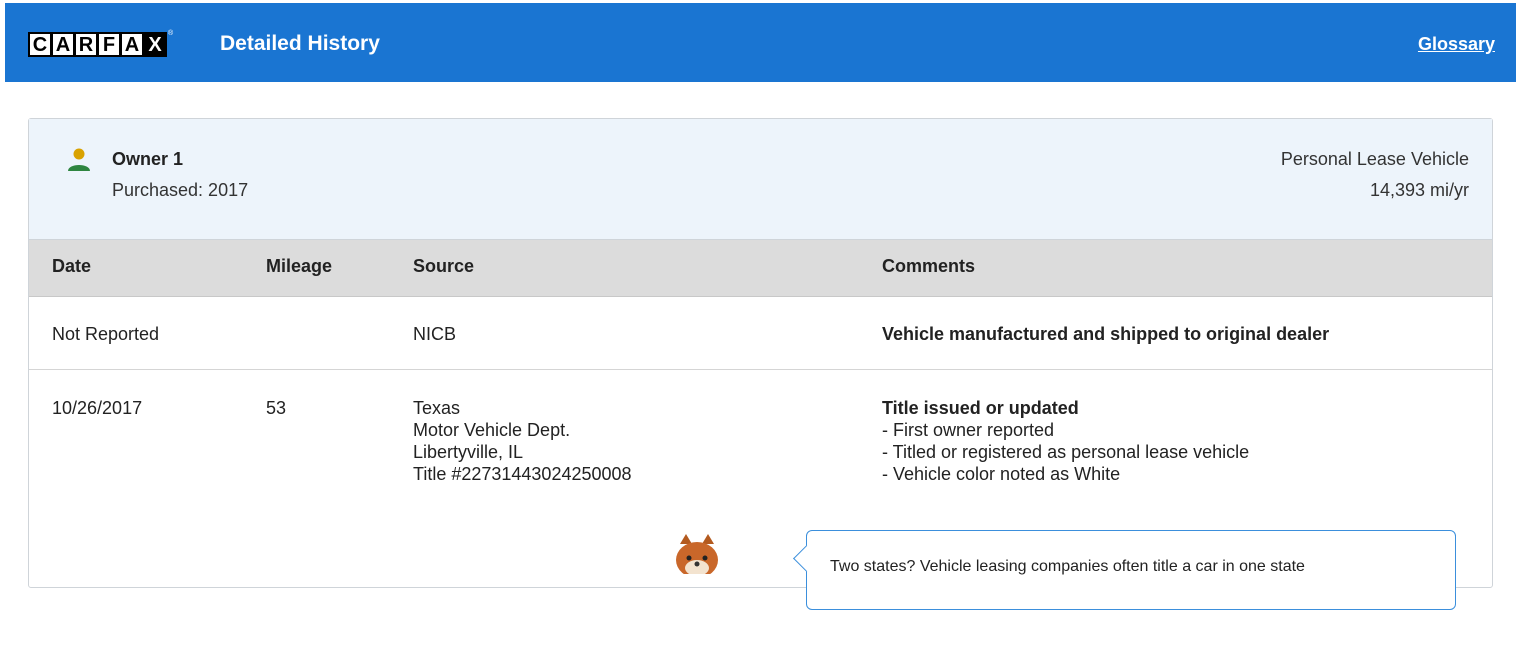 This screenshot has height=670, width=1519. Describe the element at coordinates (300, 43) in the screenshot. I see `page-title: Detailed History` at that location.